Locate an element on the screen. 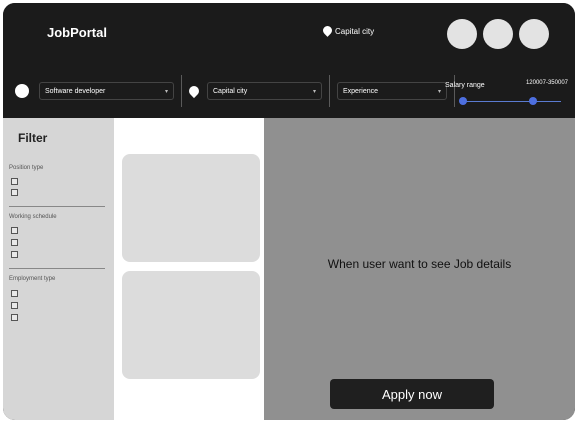 This screenshot has height=428, width=578. header-location: Capital city is located at coordinates (348, 30).